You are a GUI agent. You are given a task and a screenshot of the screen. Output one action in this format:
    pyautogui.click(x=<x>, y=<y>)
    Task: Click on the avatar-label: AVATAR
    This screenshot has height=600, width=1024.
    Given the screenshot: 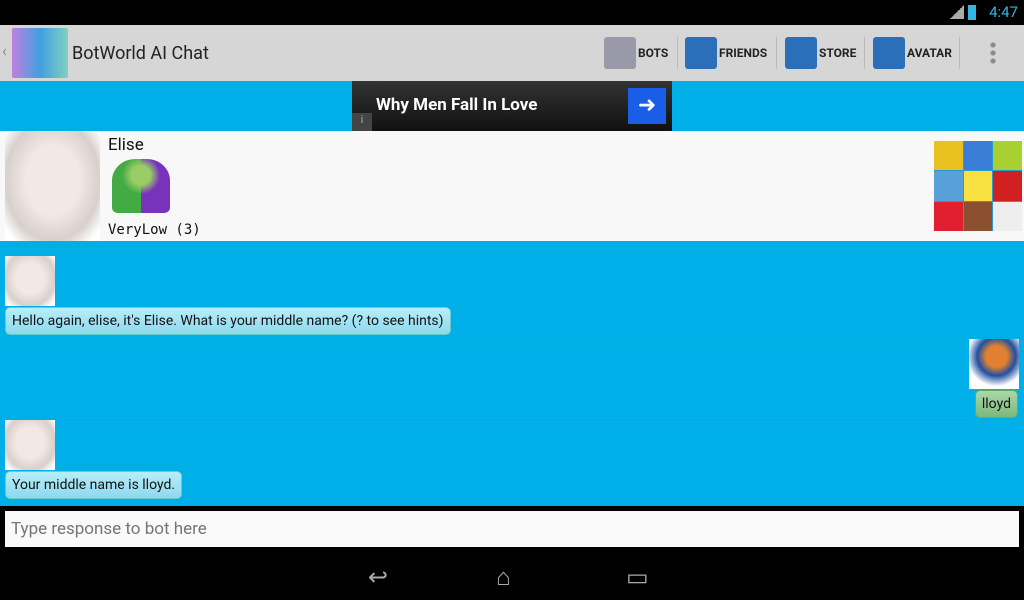 What is the action you would take?
    pyautogui.click(x=929, y=53)
    